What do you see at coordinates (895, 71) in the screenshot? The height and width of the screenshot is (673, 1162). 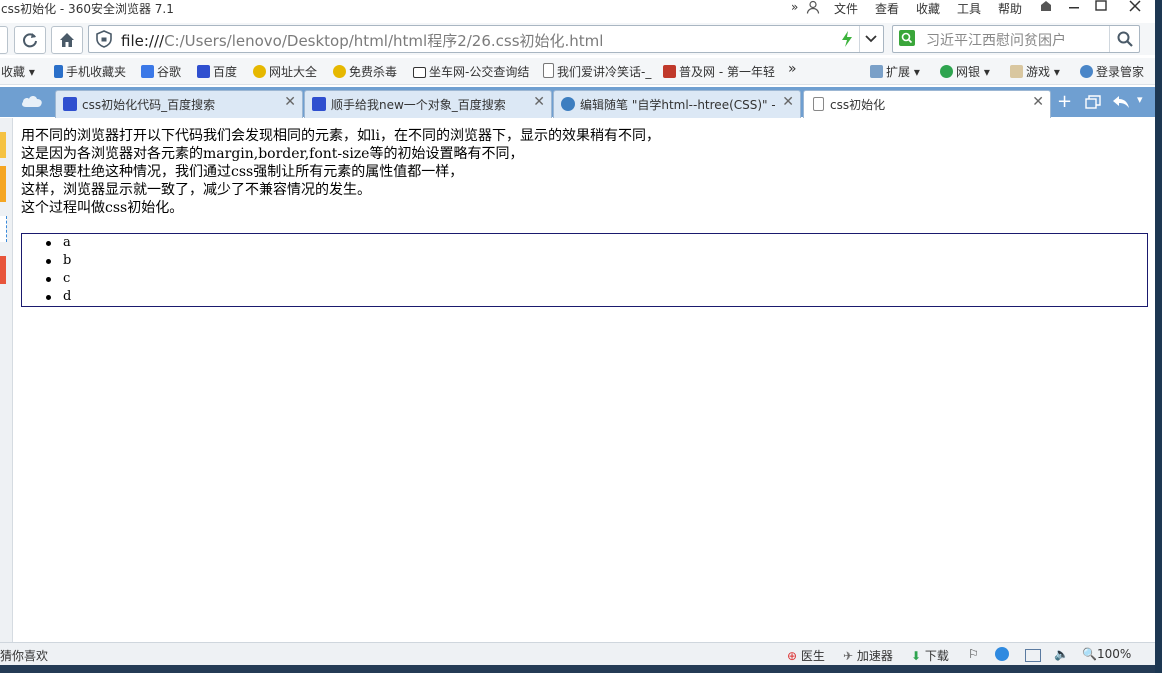 I see `extensions-button: 扩展 ▾` at bounding box center [895, 71].